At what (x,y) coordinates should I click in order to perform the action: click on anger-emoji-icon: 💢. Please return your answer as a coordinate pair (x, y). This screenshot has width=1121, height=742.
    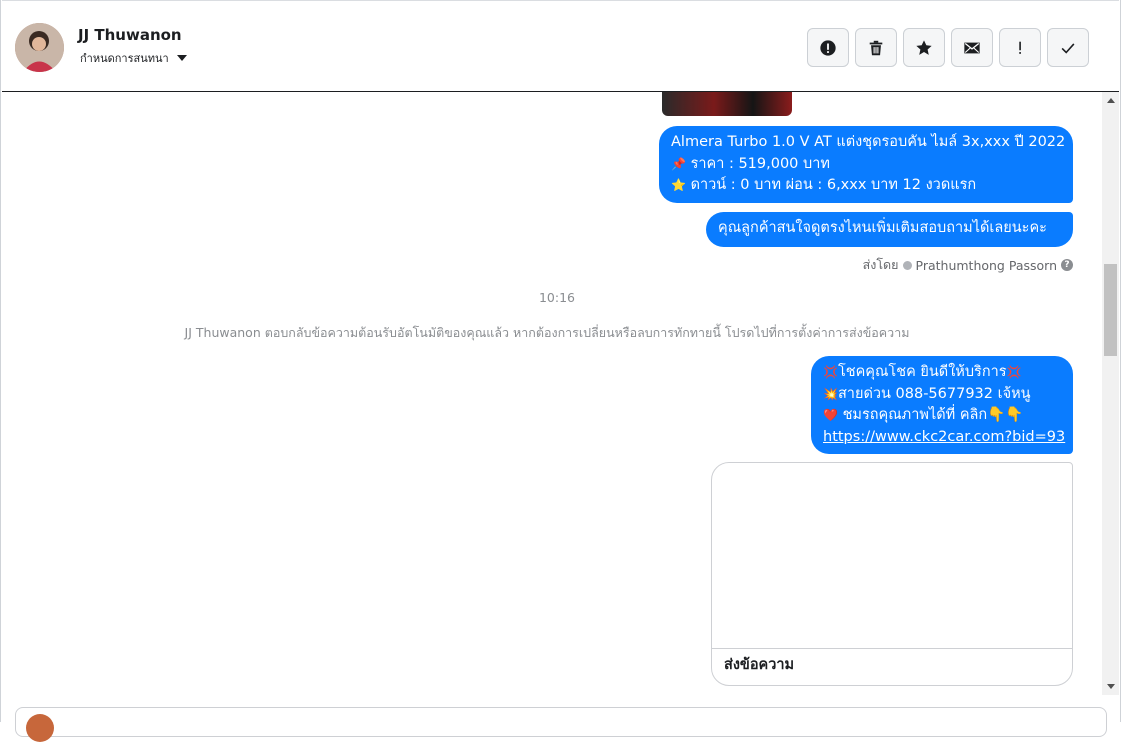
    Looking at the image, I should click on (830, 372).